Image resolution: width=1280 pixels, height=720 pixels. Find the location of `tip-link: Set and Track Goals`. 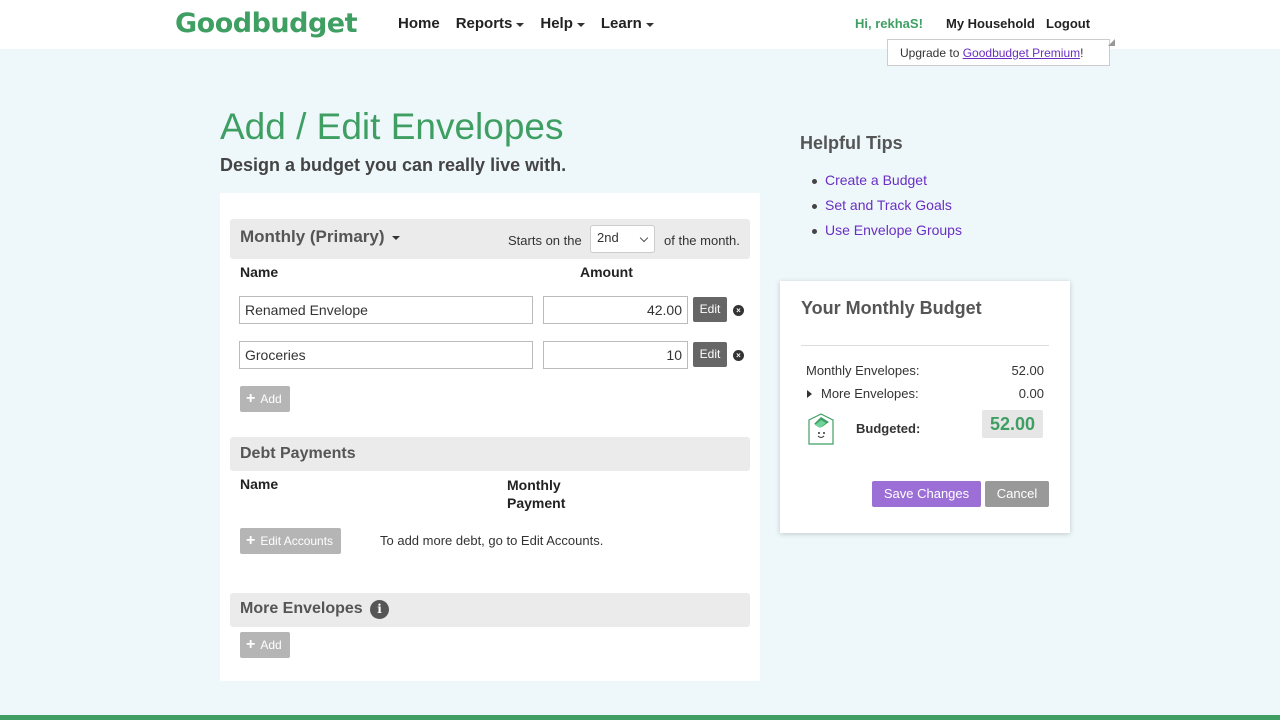

tip-link: Set and Track Goals is located at coordinates (887, 209).